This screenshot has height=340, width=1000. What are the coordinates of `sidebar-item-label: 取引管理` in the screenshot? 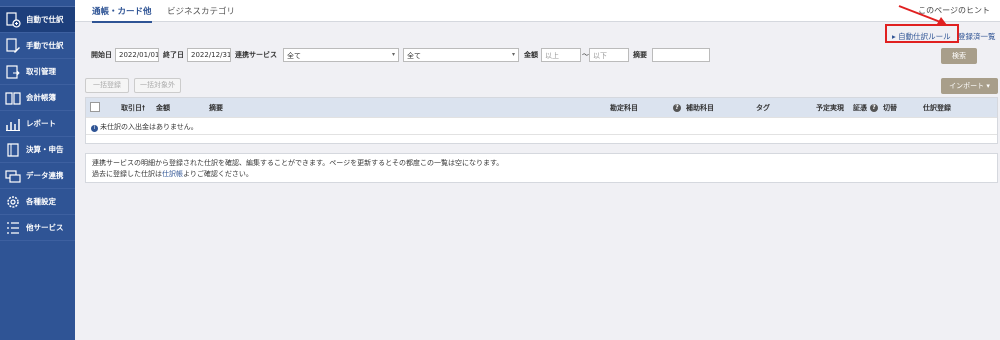 It's located at (41, 71).